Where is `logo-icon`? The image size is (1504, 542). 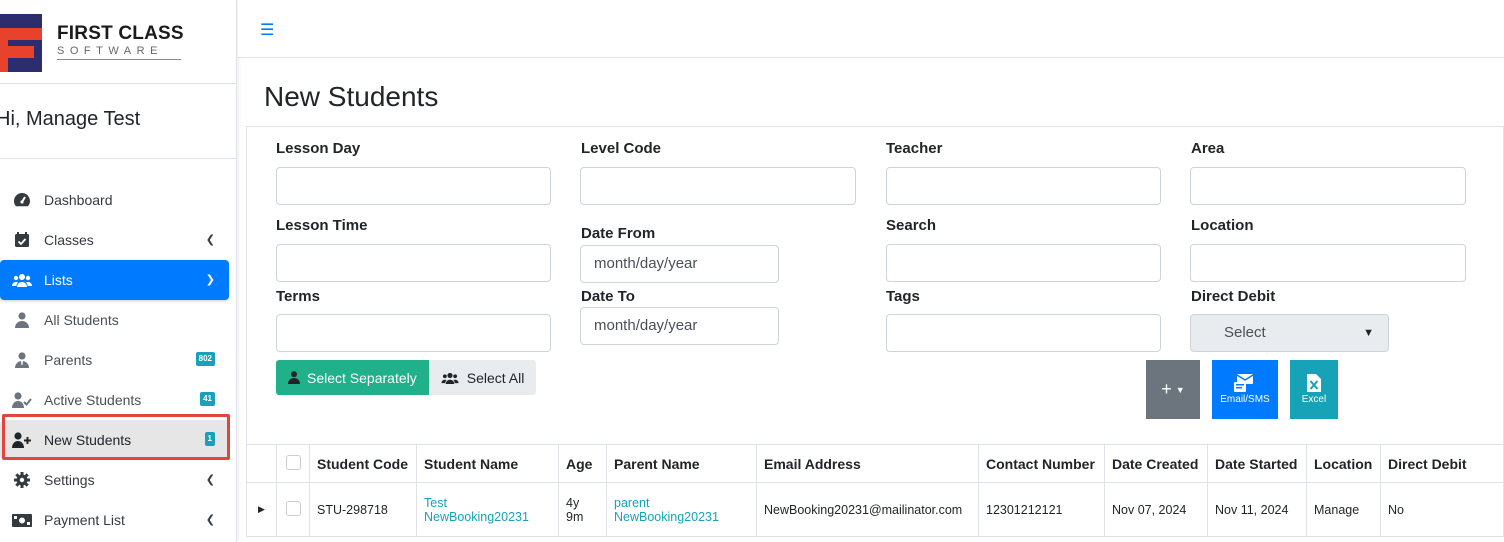
logo-icon is located at coordinates (21, 43).